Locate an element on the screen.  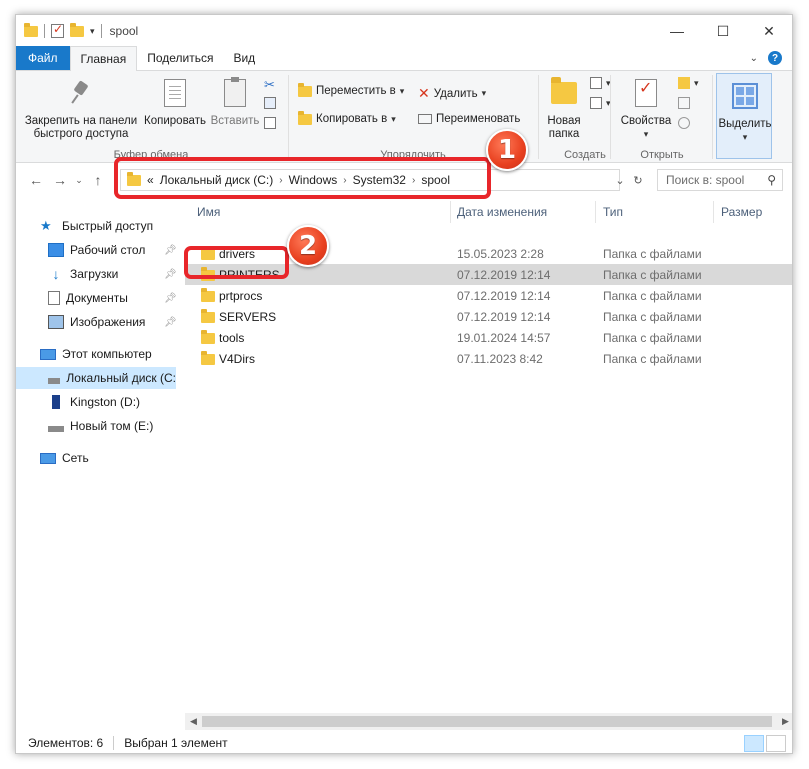
forward-arrow-icon: → is located at coordinates (60, 180).